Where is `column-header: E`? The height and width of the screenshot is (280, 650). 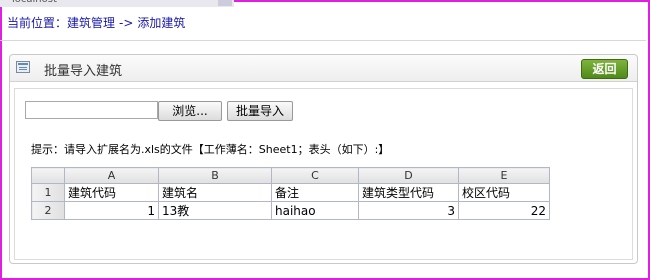 column-header: E is located at coordinates (504, 175).